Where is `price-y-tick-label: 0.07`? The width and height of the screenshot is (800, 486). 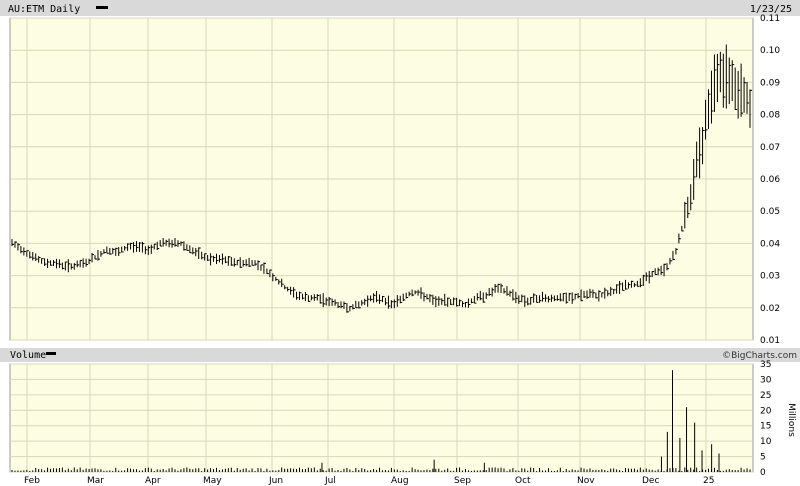
price-y-tick-label: 0.07 is located at coordinates (770, 148).